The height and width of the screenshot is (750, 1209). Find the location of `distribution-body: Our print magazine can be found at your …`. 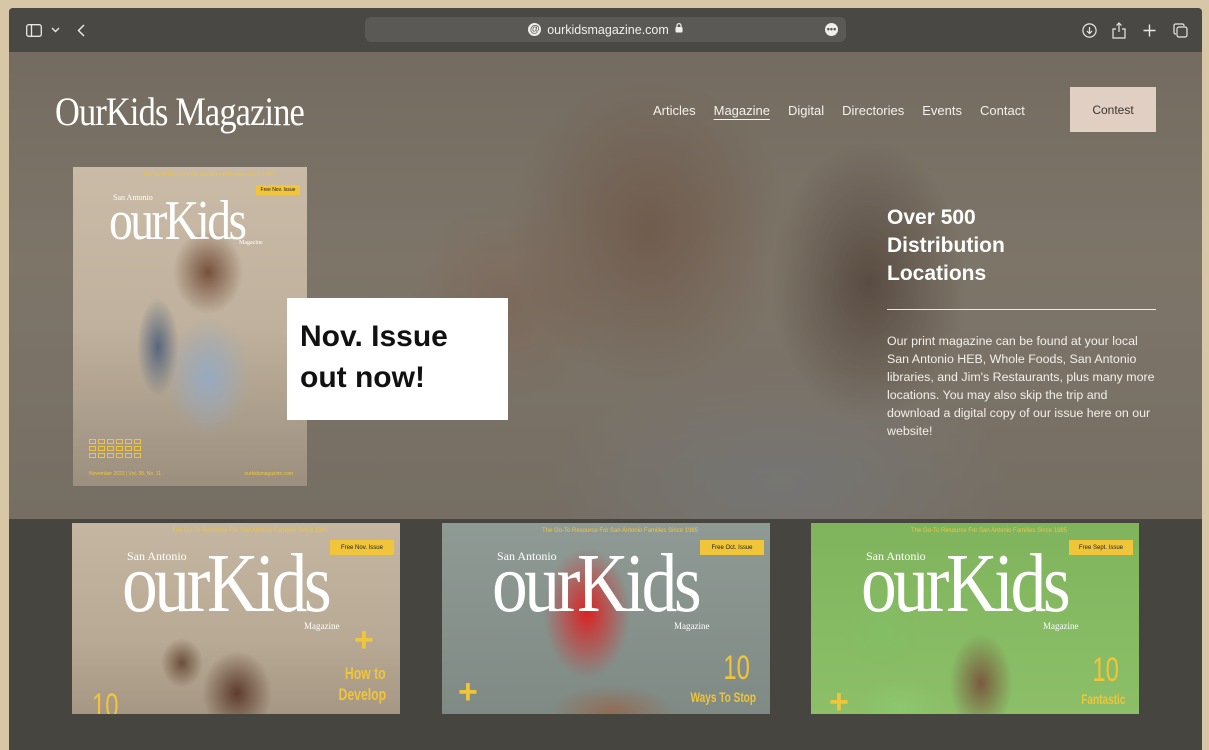

distribution-body: Our print magazine can be found at your … is located at coordinates (1021, 386).